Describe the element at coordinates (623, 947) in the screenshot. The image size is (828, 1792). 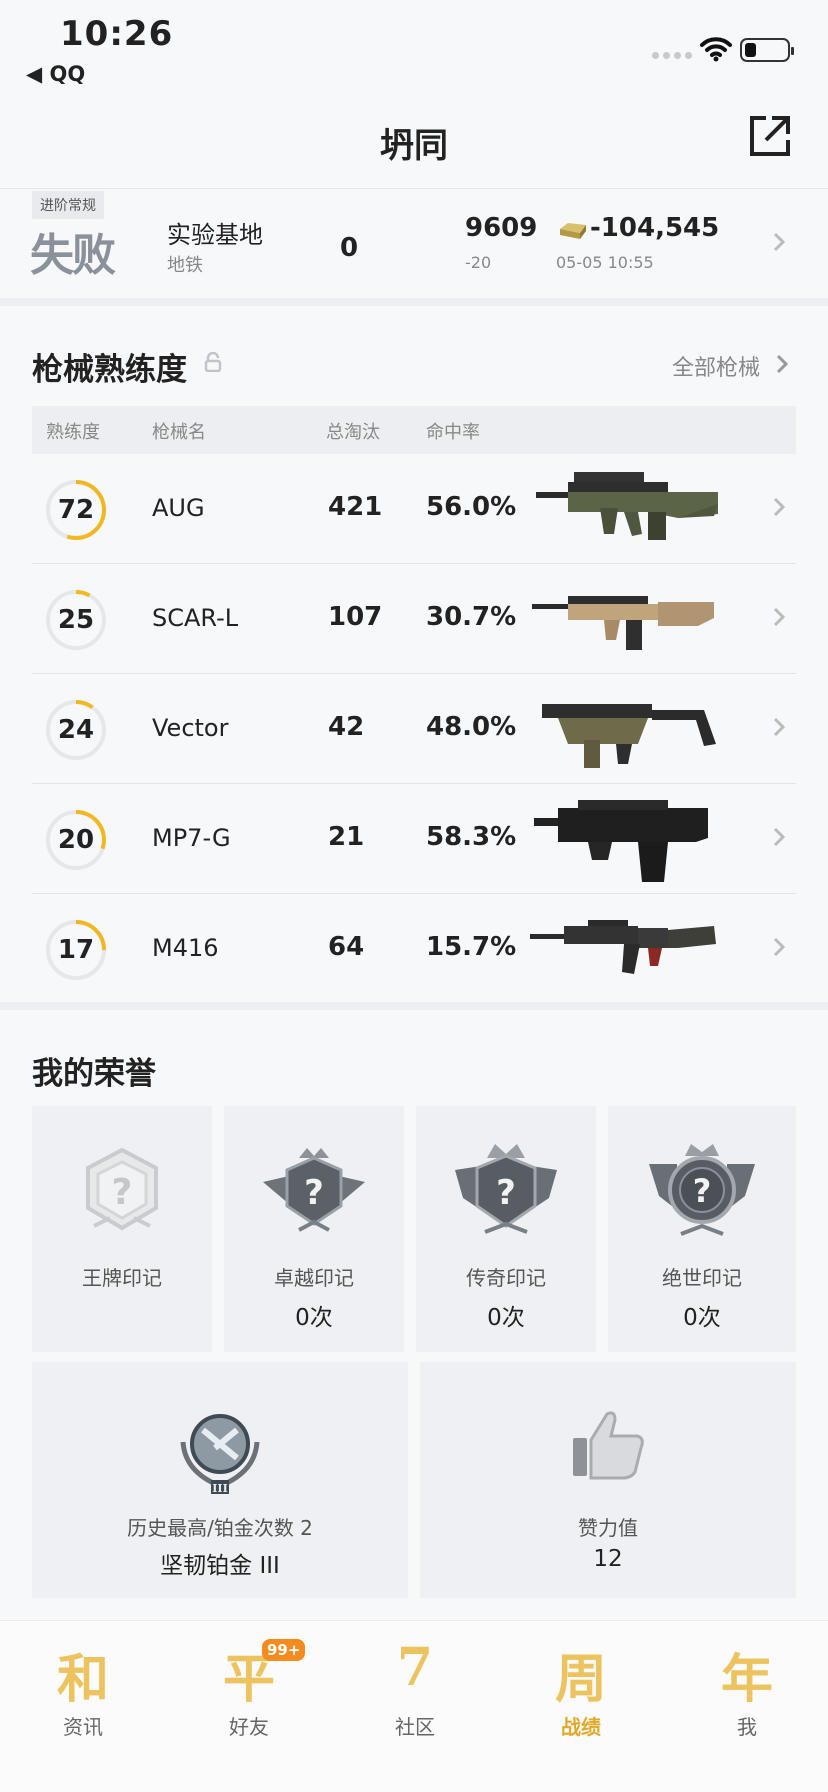
I see `m416-rifle-image` at that location.